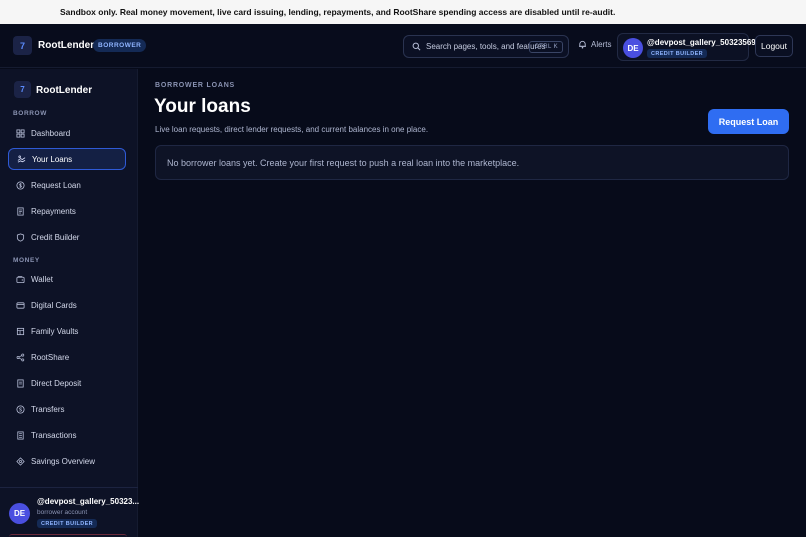 The width and height of the screenshot is (806, 537). What do you see at coordinates (601, 44) in the screenshot?
I see `alerts-label: Alerts` at bounding box center [601, 44].